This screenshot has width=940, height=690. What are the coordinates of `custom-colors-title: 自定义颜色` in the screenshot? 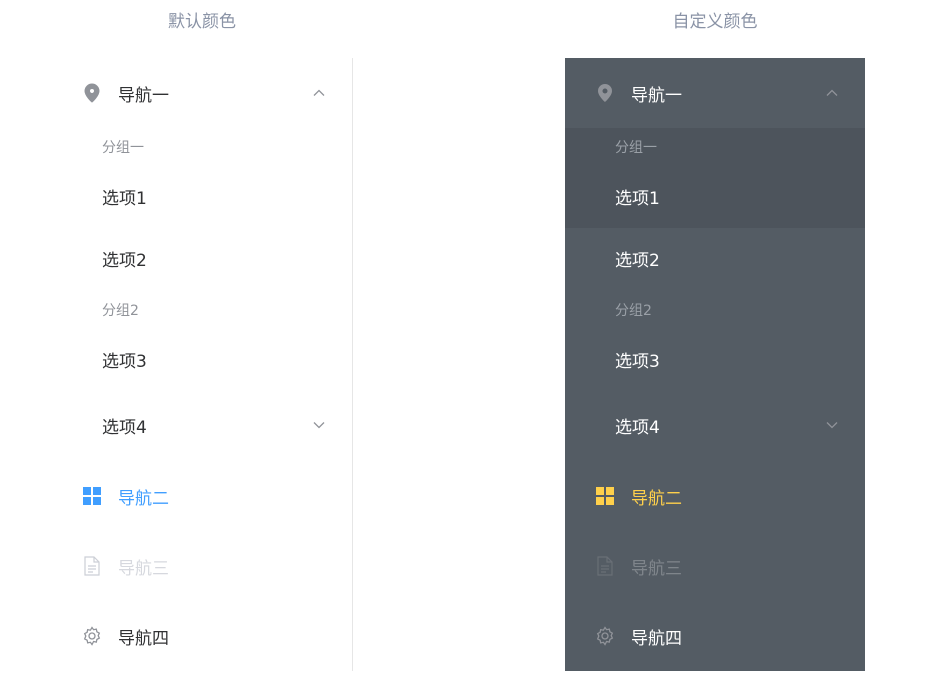 It's located at (715, 22).